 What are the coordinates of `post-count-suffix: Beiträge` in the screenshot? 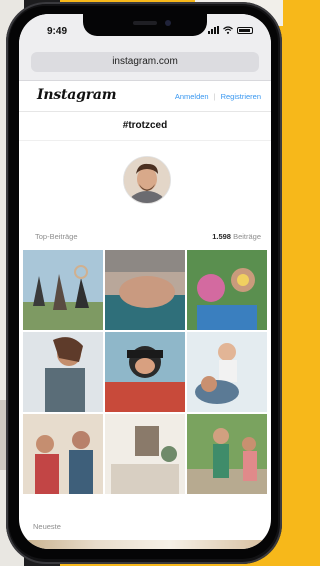 It's located at (247, 236).